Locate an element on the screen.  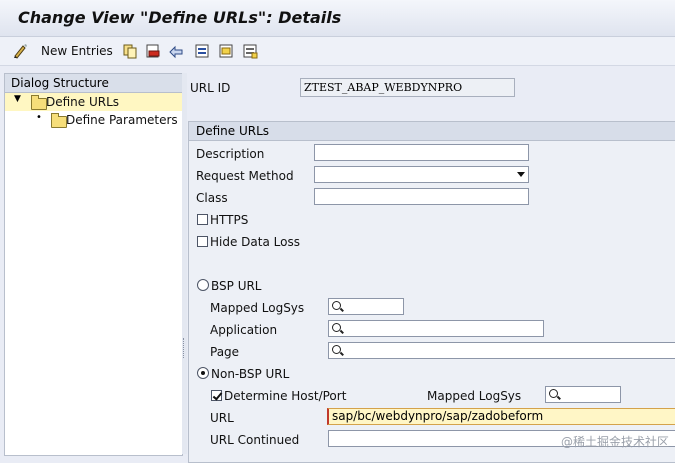
new-entries-button: New Entries is located at coordinates (77, 51).